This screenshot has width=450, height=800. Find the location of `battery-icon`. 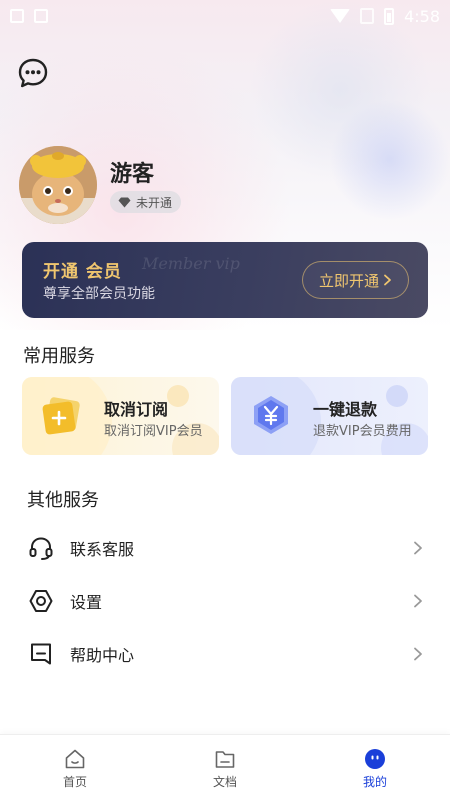

battery-icon is located at coordinates (389, 16).